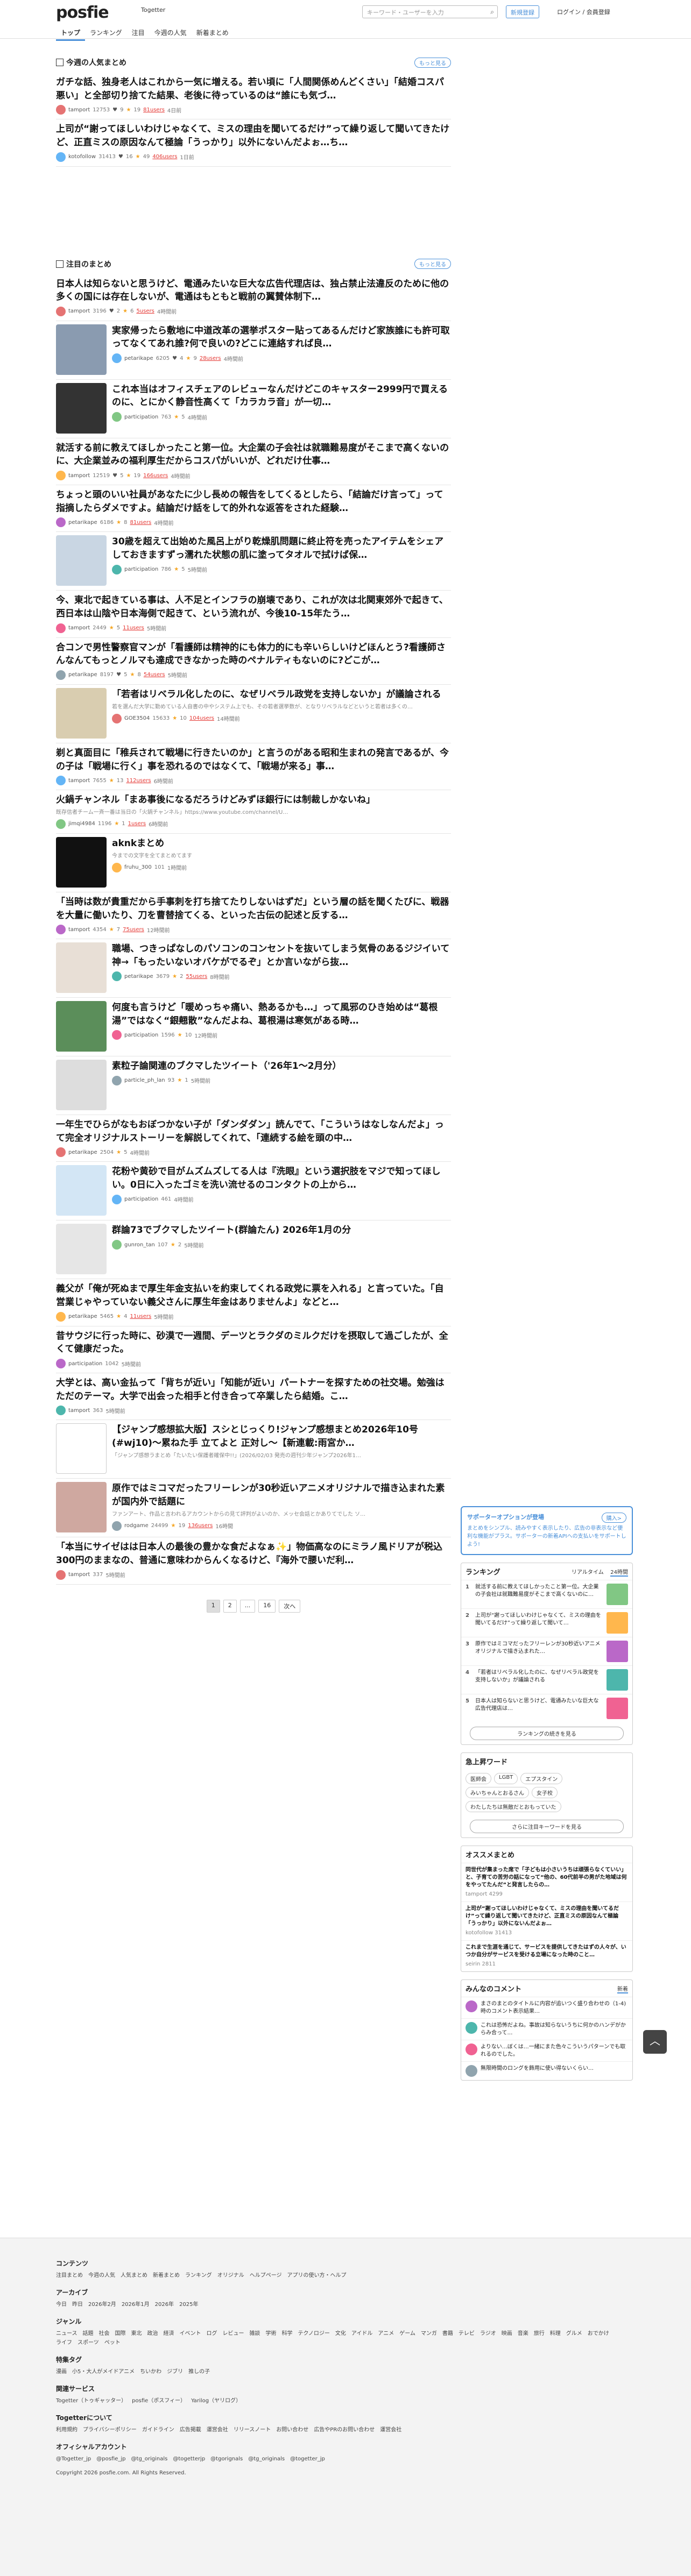  I want to click on footer-link: 学術, so click(271, 2333).